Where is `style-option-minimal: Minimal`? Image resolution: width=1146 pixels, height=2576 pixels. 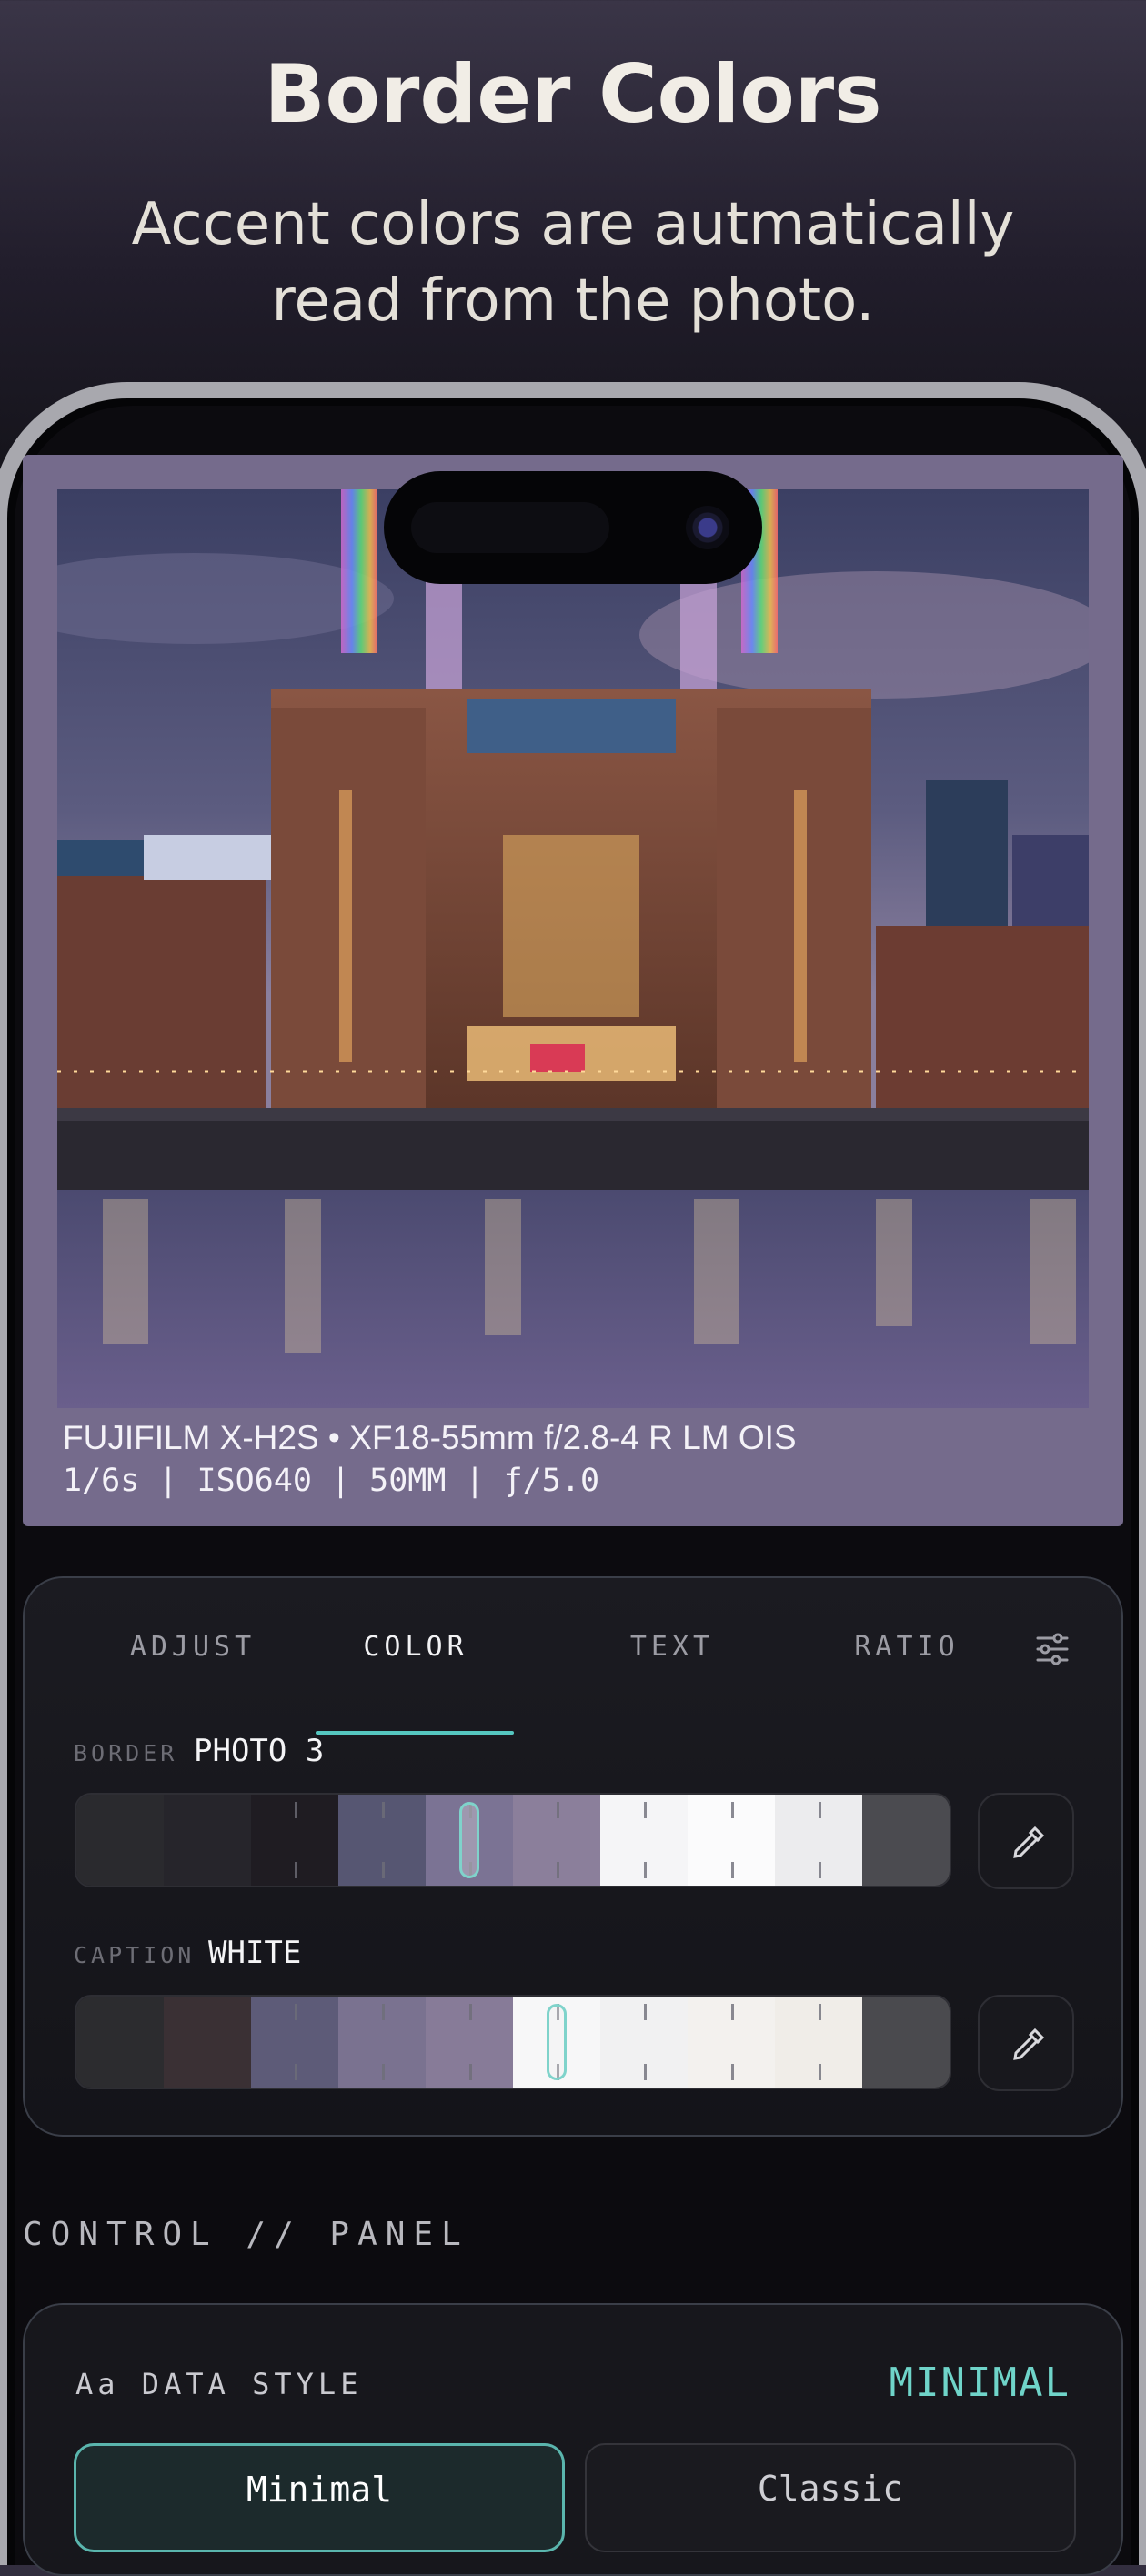 style-option-minimal: Minimal is located at coordinates (319, 2497).